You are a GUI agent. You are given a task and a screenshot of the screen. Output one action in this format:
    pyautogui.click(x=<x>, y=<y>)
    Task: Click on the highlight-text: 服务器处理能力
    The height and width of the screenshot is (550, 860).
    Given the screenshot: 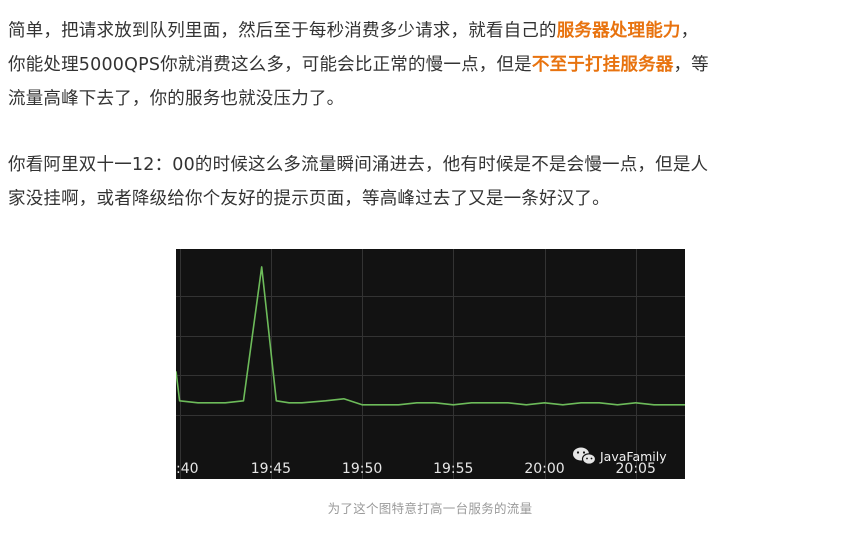 What is the action you would take?
    pyautogui.click(x=618, y=31)
    